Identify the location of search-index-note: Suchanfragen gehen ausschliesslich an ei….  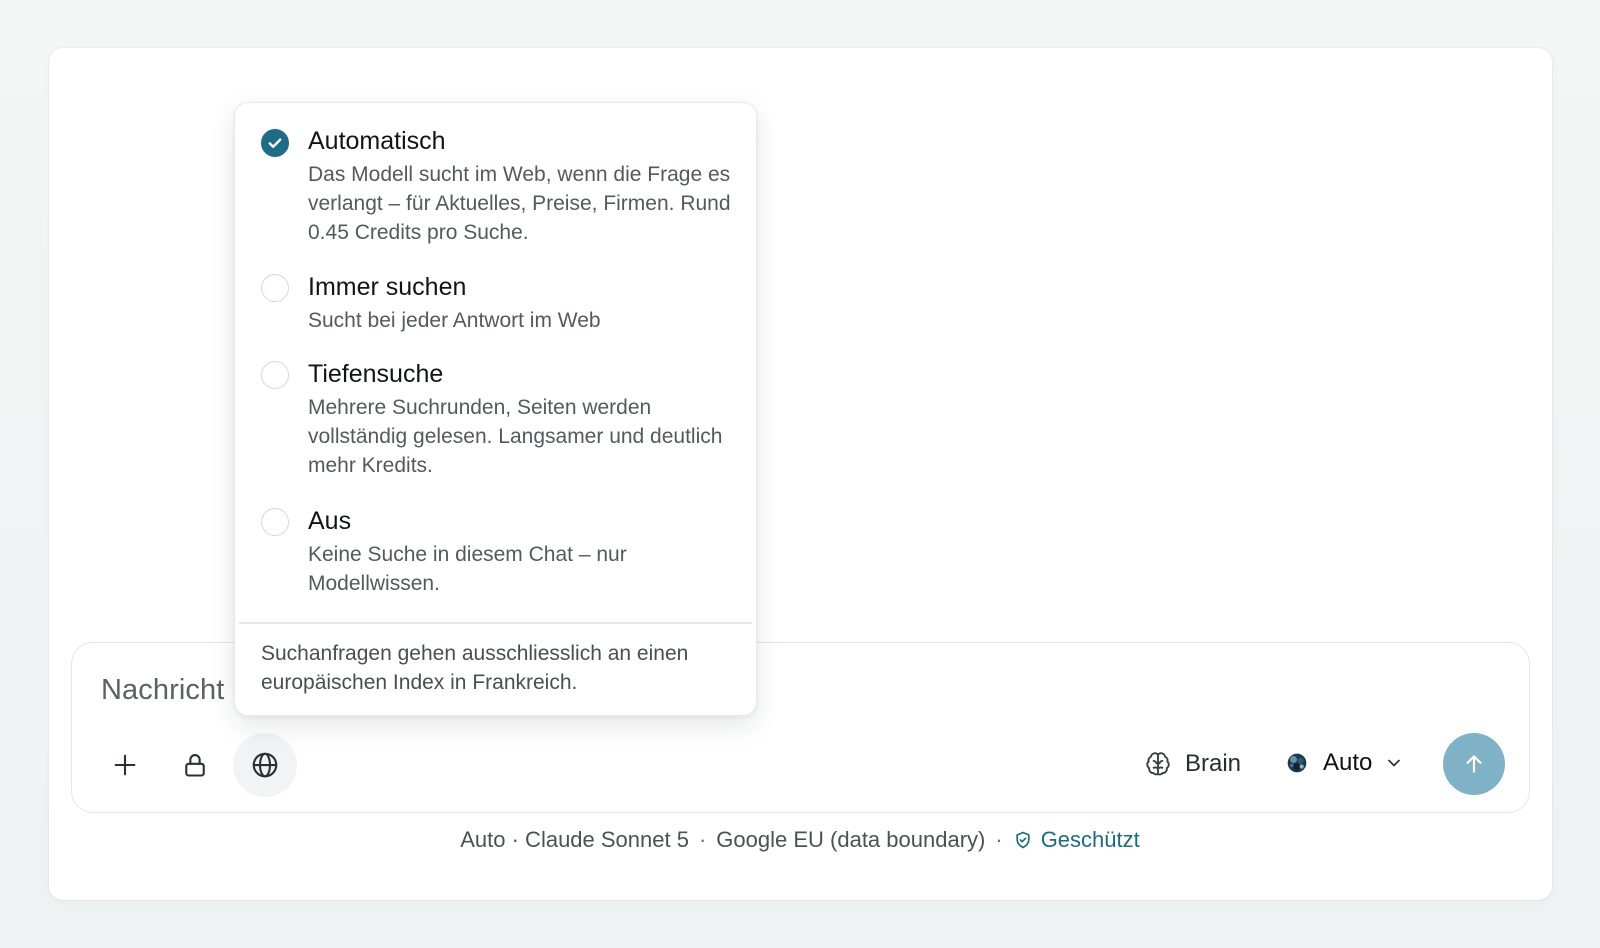
(475, 668).